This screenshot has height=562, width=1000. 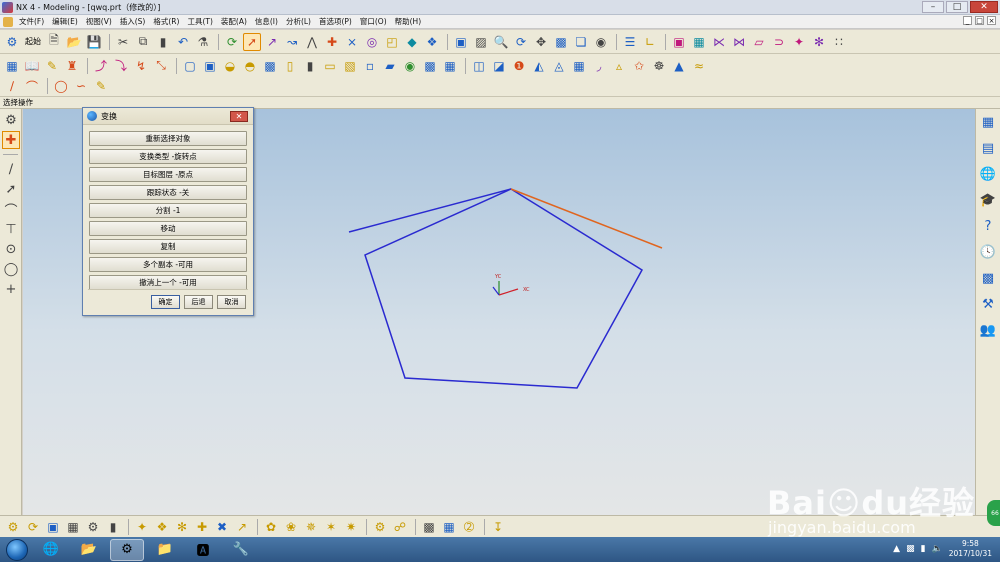 What do you see at coordinates (331, 527) in the screenshot?
I see `intersection-curve-icon: ✶` at bounding box center [331, 527].